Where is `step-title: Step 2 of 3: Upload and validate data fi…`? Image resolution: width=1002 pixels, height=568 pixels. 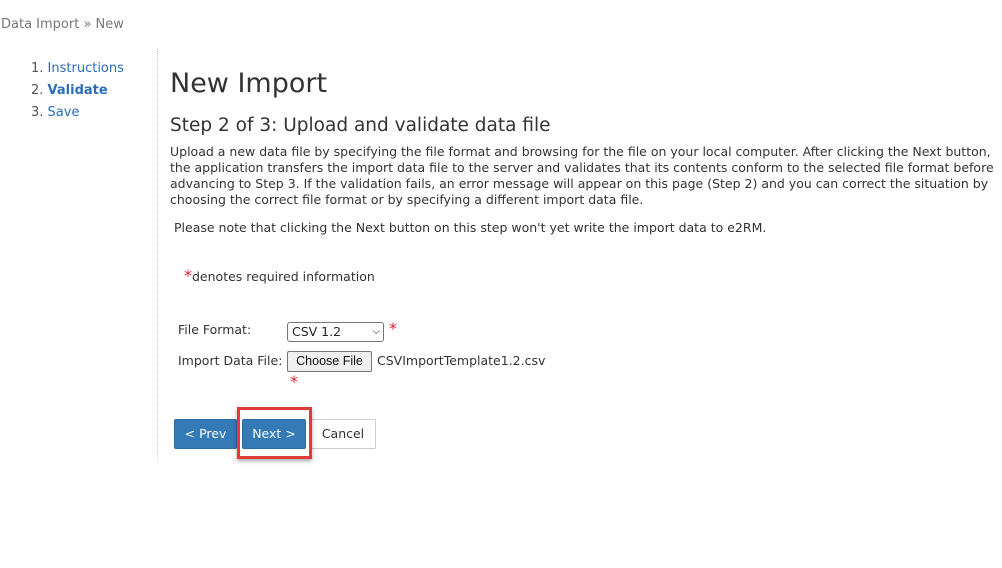
step-title: Step 2 of 3: Upload and validate data fi… is located at coordinates (360, 125).